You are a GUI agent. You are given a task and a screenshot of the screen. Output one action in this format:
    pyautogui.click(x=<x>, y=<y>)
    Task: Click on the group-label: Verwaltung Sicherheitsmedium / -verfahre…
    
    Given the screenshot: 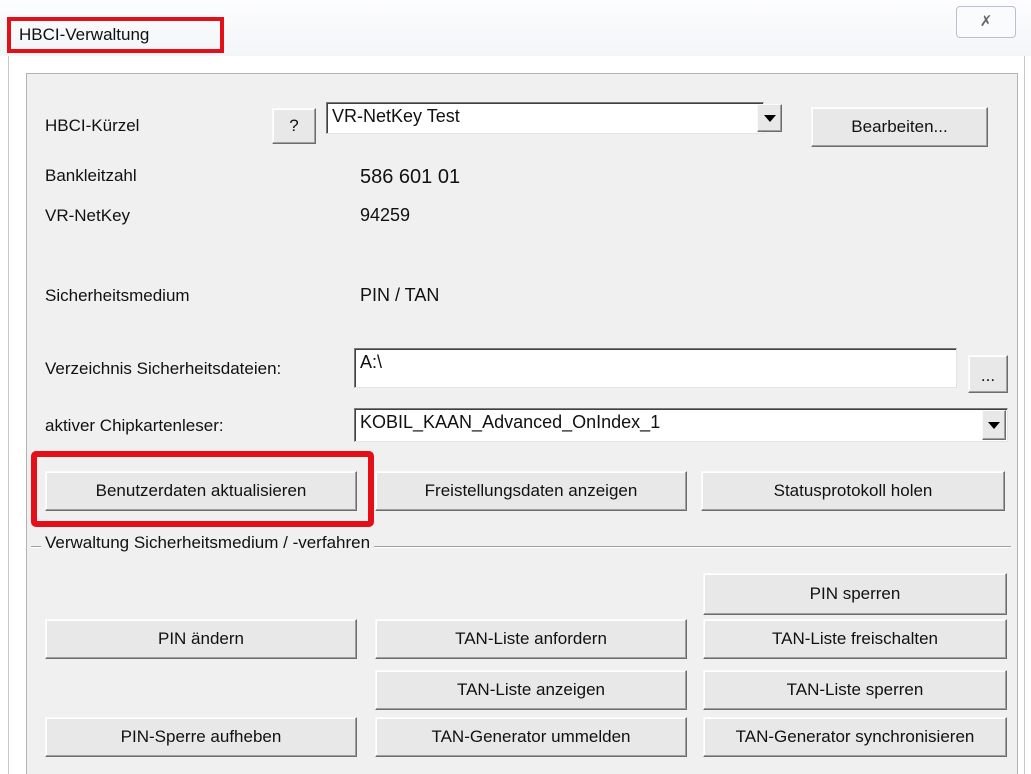 What is the action you would take?
    pyautogui.click(x=208, y=543)
    